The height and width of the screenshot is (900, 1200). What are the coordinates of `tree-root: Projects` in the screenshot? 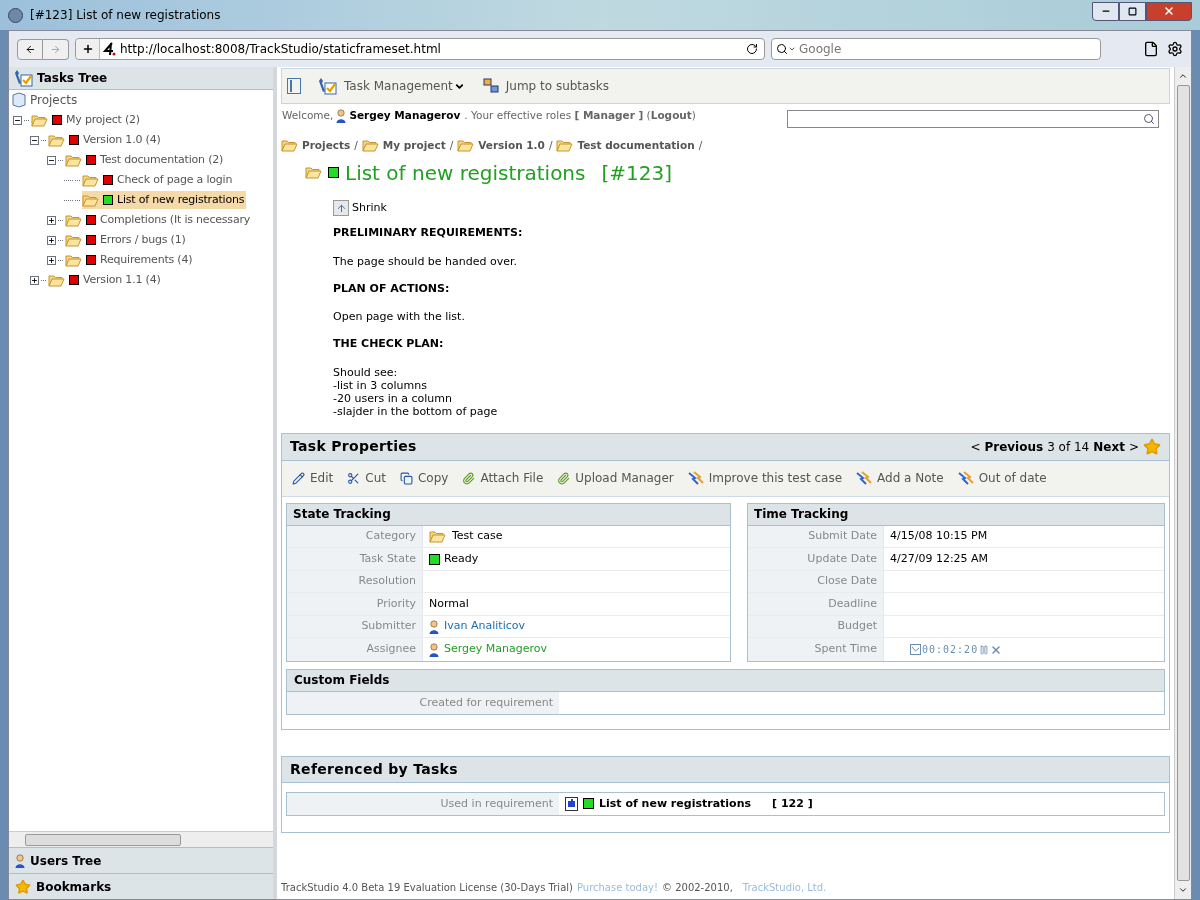 It's located at (54, 100).